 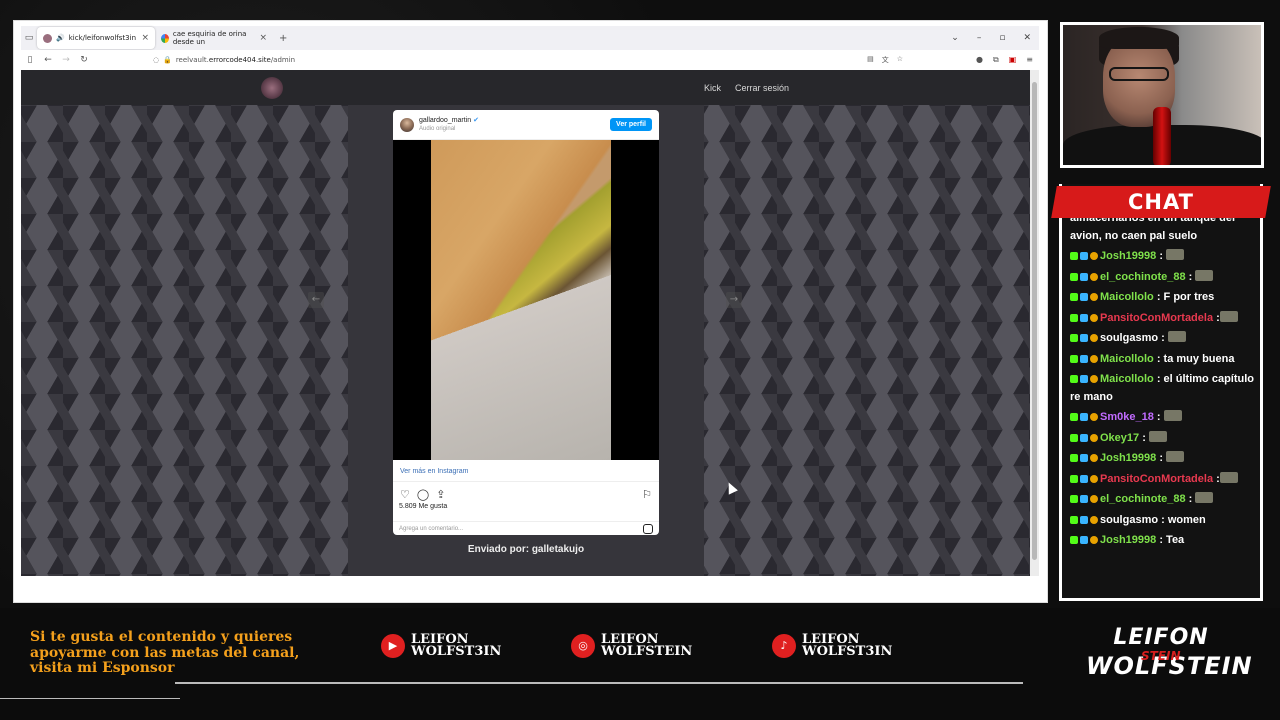 What do you see at coordinates (647, 494) in the screenshot?
I see `bookmark-icon: ⚐` at bounding box center [647, 494].